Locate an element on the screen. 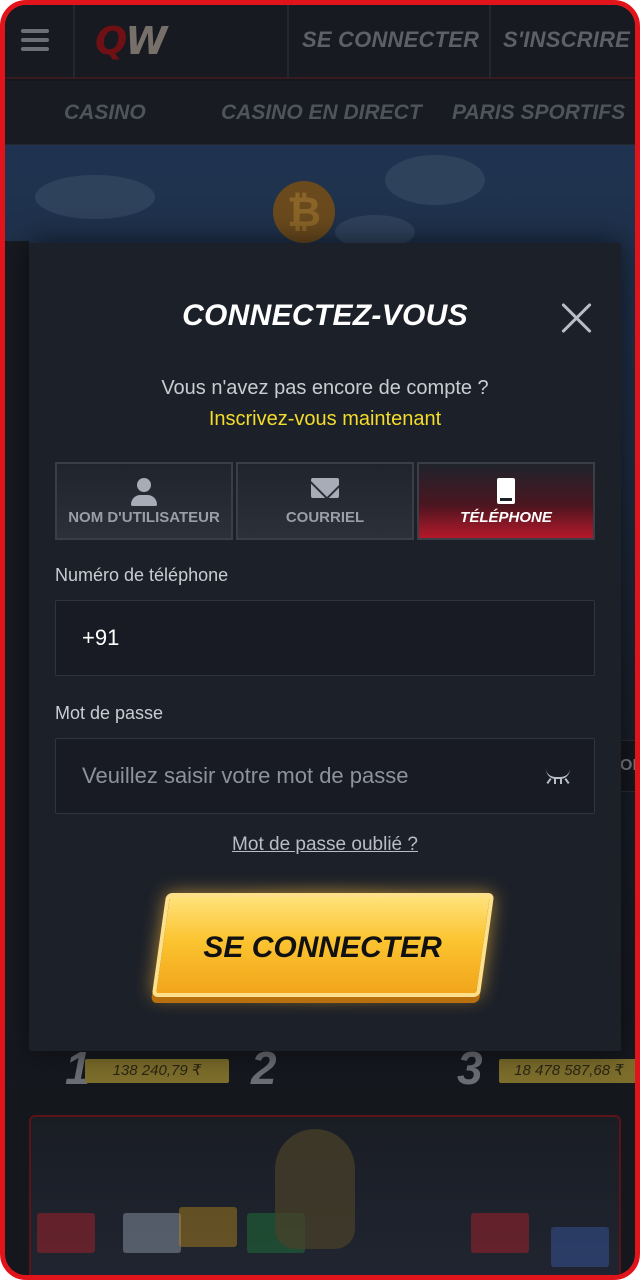  header-login-link: SE CONNECTER is located at coordinates (390, 40).